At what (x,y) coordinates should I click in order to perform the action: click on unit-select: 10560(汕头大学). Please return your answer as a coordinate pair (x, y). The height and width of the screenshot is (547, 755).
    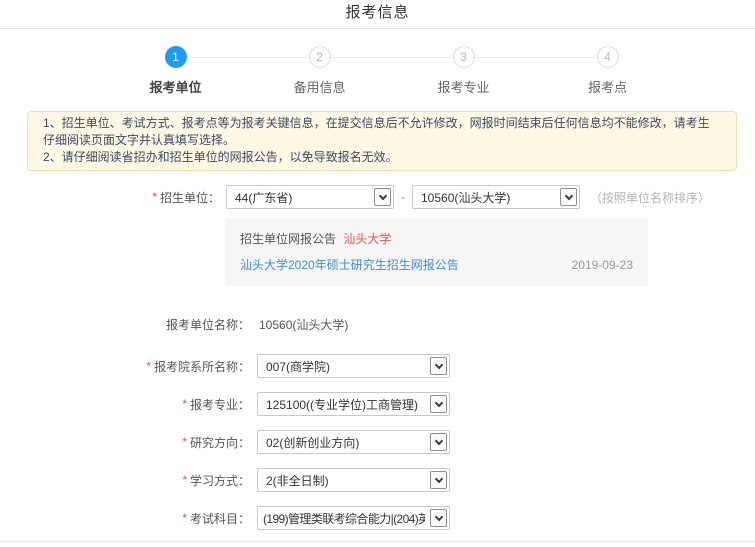
    Looking at the image, I should click on (496, 197).